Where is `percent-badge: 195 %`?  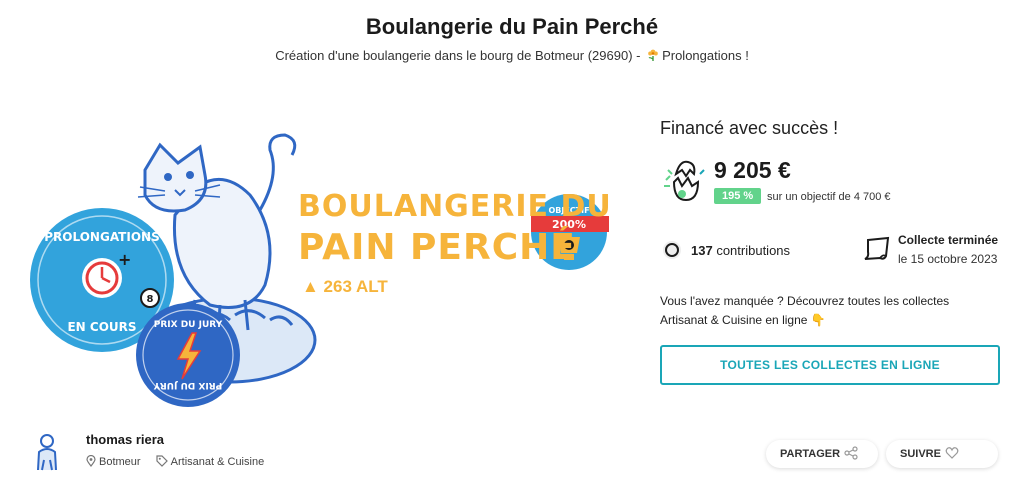
percent-badge: 195 % is located at coordinates (738, 196).